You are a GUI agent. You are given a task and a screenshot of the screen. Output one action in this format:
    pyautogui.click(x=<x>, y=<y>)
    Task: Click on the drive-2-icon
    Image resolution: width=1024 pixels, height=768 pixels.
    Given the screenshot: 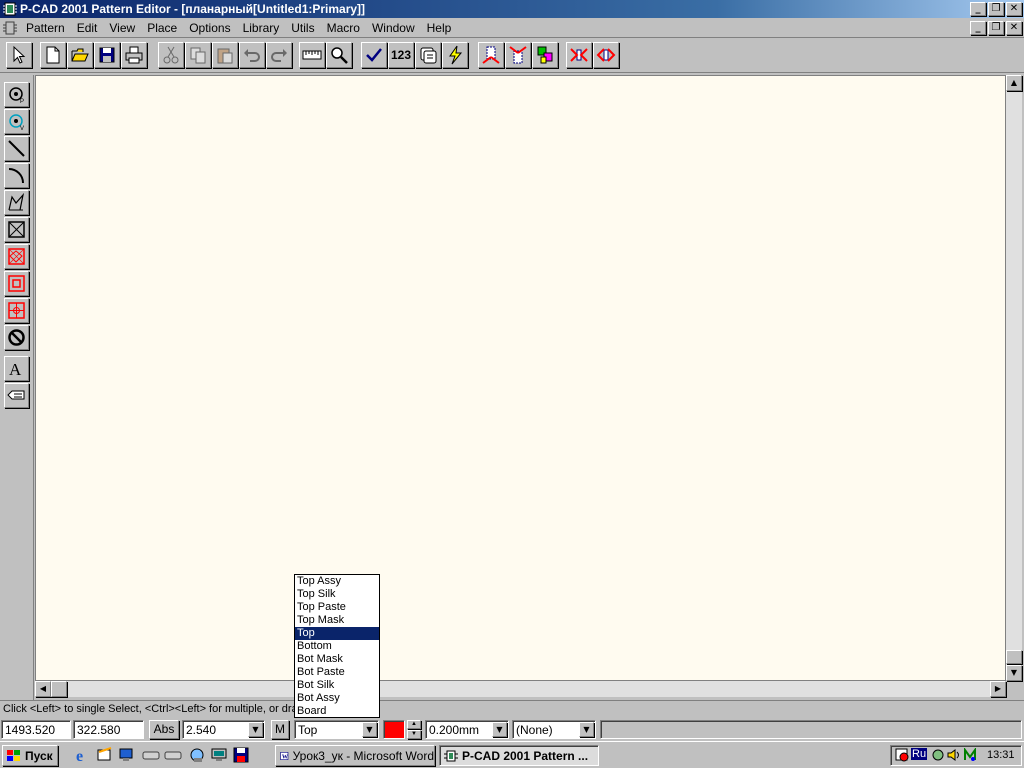 What is the action you would take?
    pyautogui.click(x=173, y=755)
    